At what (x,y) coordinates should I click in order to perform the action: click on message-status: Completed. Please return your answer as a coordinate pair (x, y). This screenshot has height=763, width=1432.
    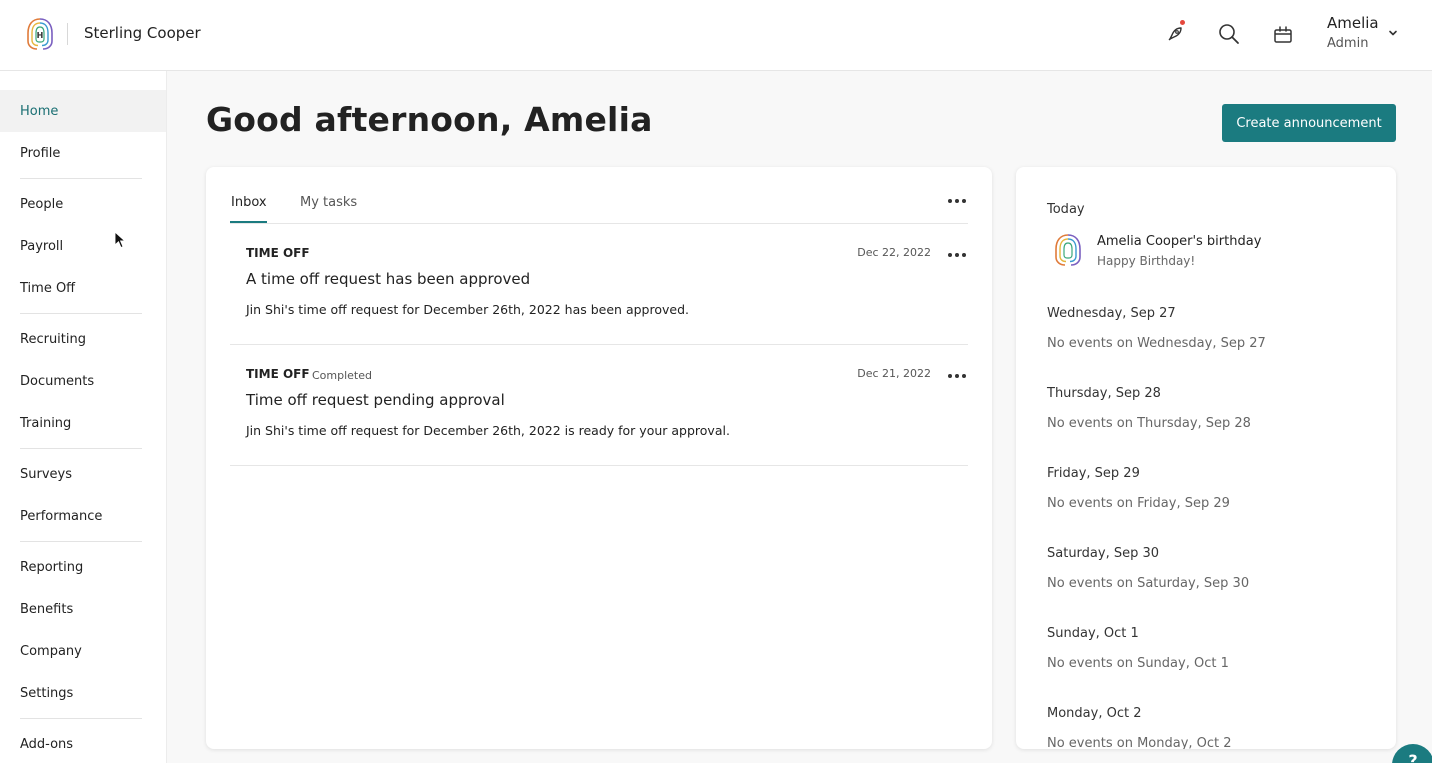
    Looking at the image, I should click on (342, 375).